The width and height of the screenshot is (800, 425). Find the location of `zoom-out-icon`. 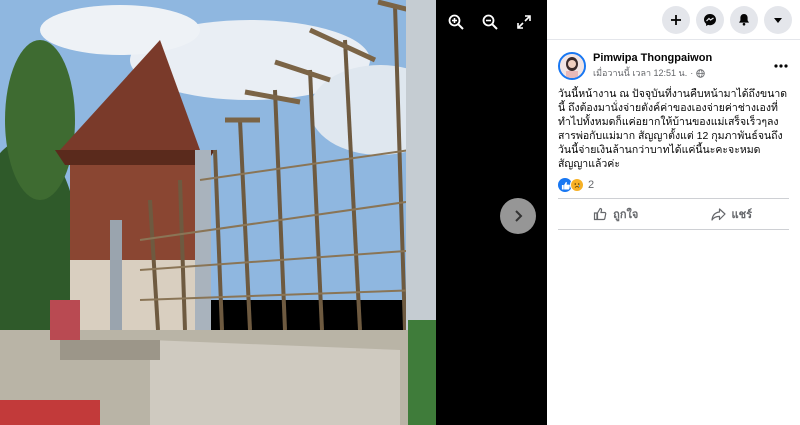

zoom-out-icon is located at coordinates (490, 22).